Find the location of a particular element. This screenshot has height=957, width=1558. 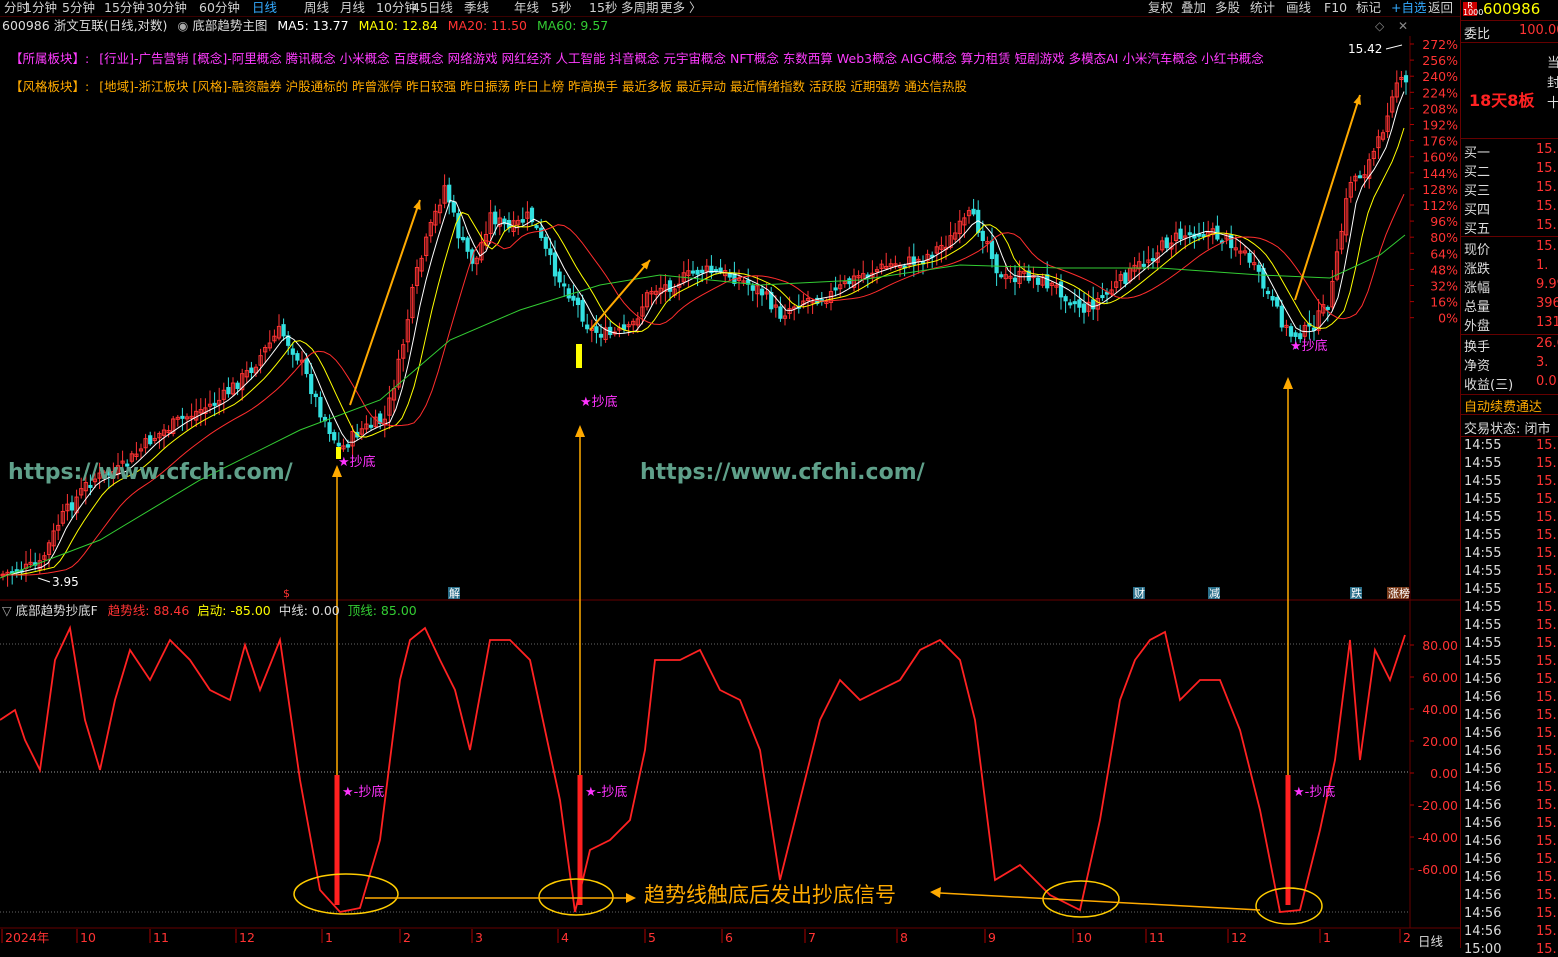

tick-time-23: 14:56 is located at coordinates (1483, 859).